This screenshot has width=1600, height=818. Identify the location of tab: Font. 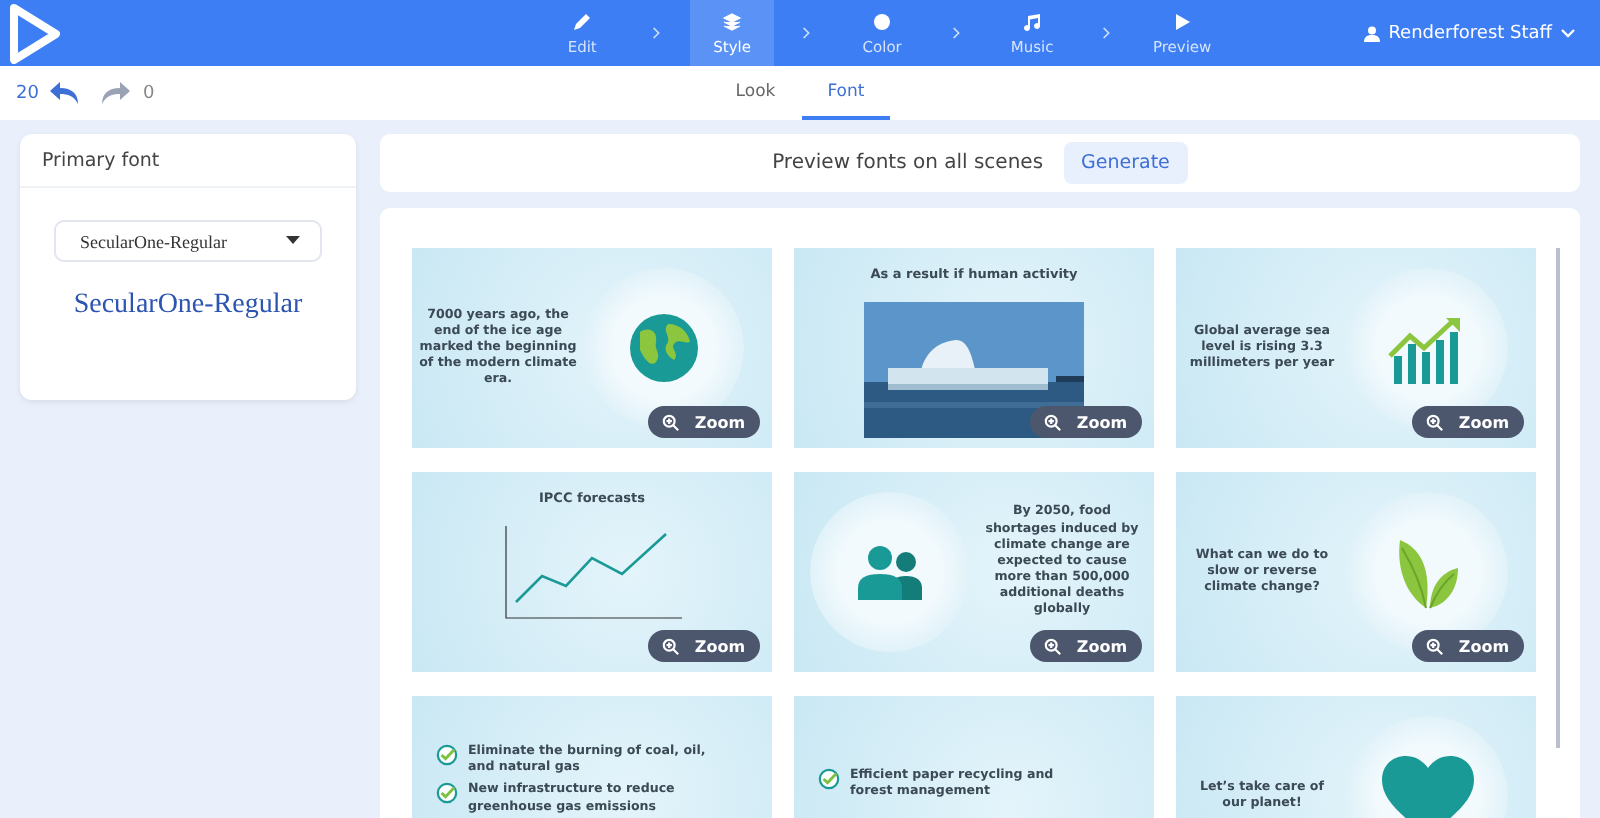
(846, 93).